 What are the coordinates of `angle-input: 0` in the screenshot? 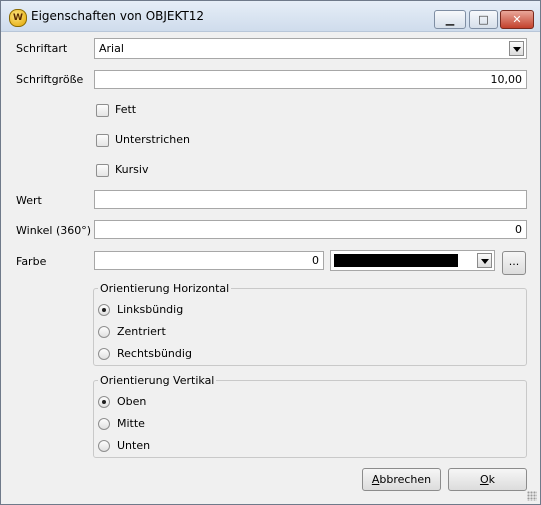 It's located at (310, 229).